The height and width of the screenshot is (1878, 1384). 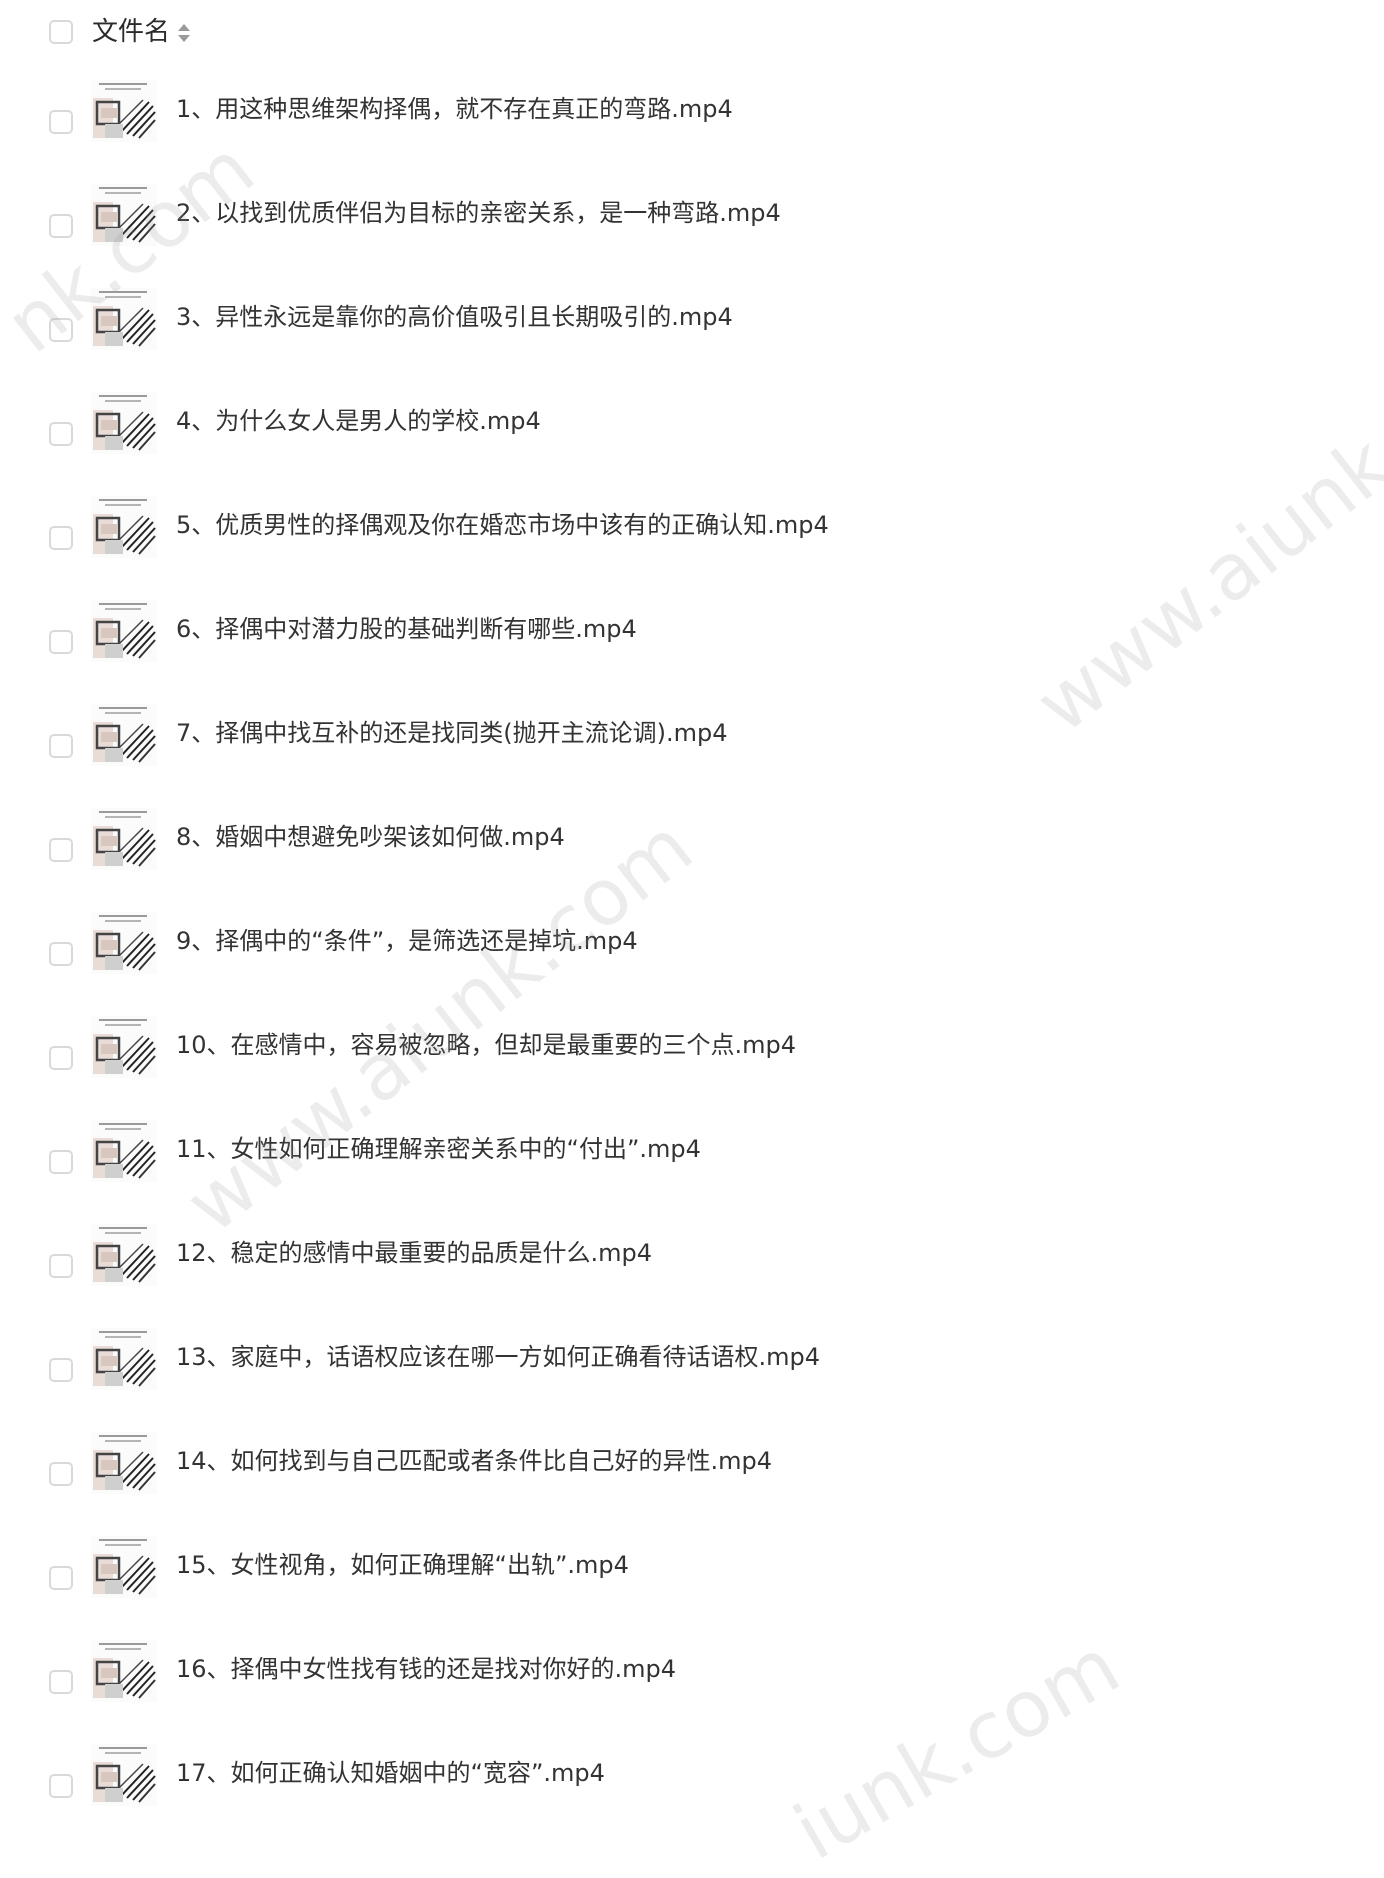 I want to click on file-name: 1、用这种思维架构择偶，就不存在真正的弯路.mp4, so click(x=454, y=109).